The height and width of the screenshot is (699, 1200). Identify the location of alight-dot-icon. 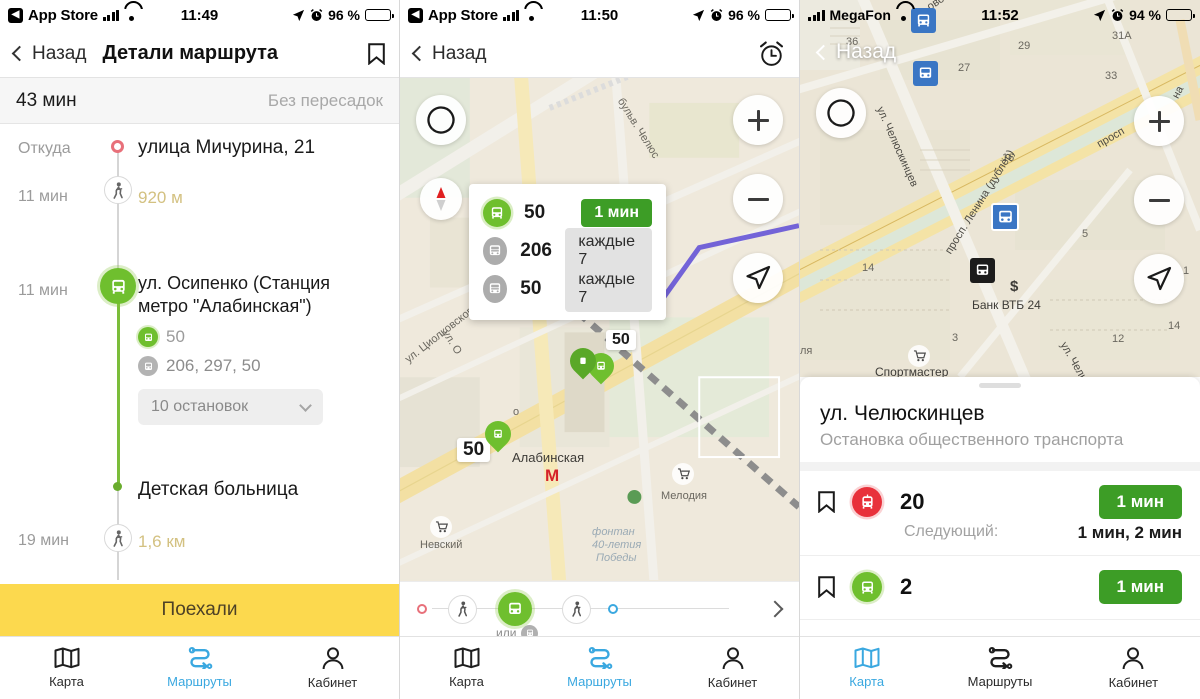
(117, 486).